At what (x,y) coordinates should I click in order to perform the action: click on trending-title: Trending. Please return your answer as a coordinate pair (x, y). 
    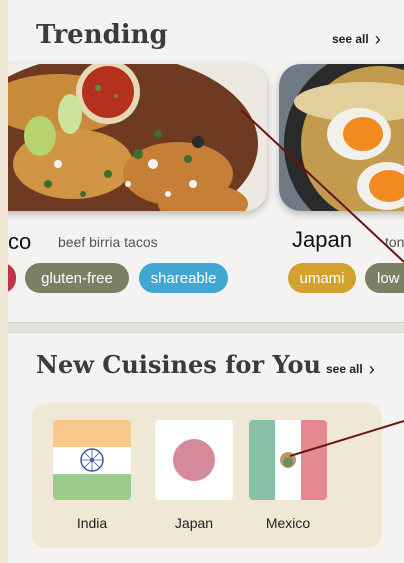
    Looking at the image, I should click on (102, 35).